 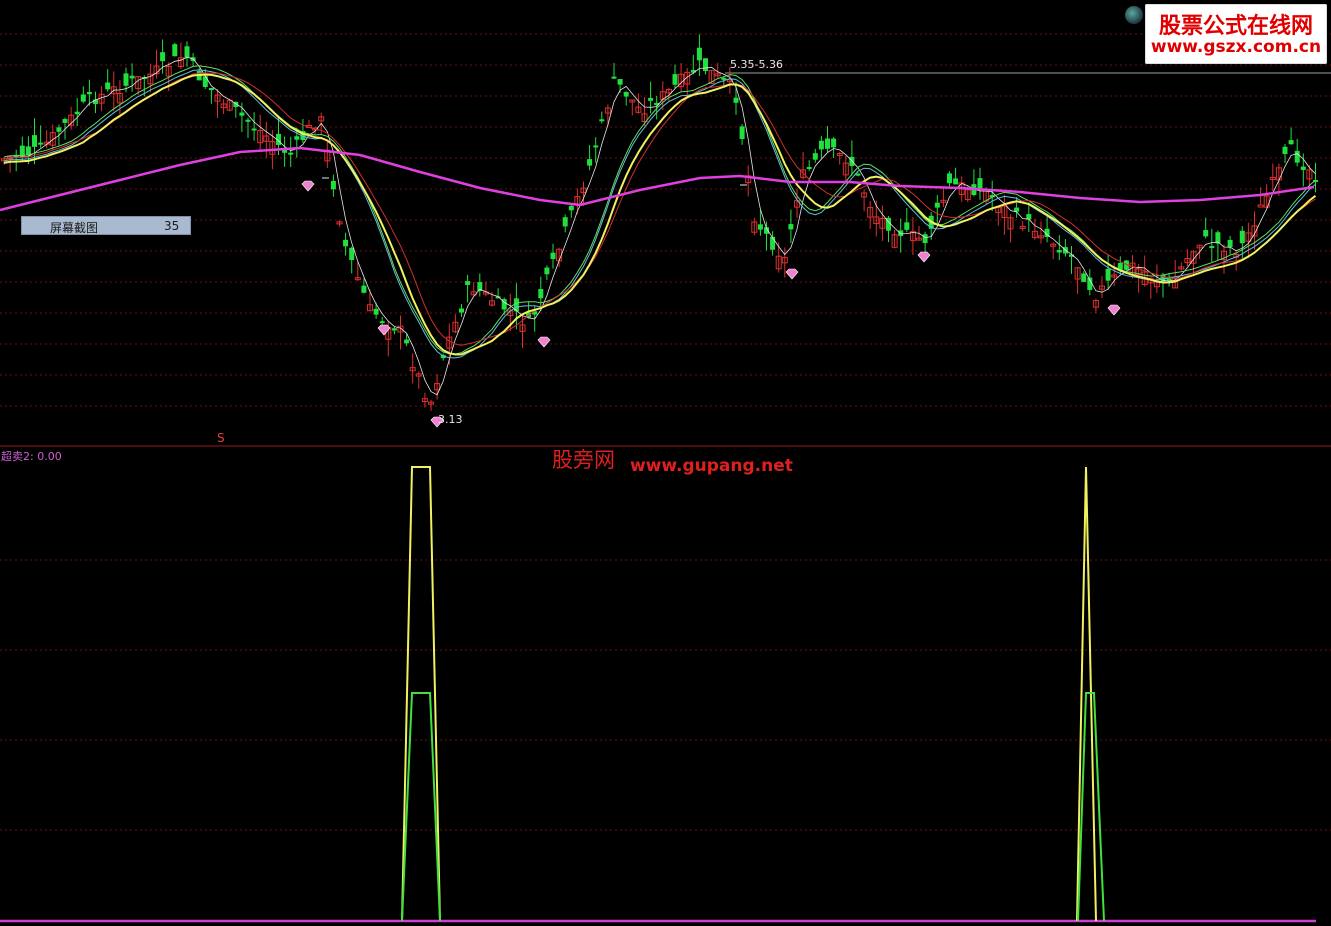 I want to click on low-price-label: 3.13, so click(x=450, y=419).